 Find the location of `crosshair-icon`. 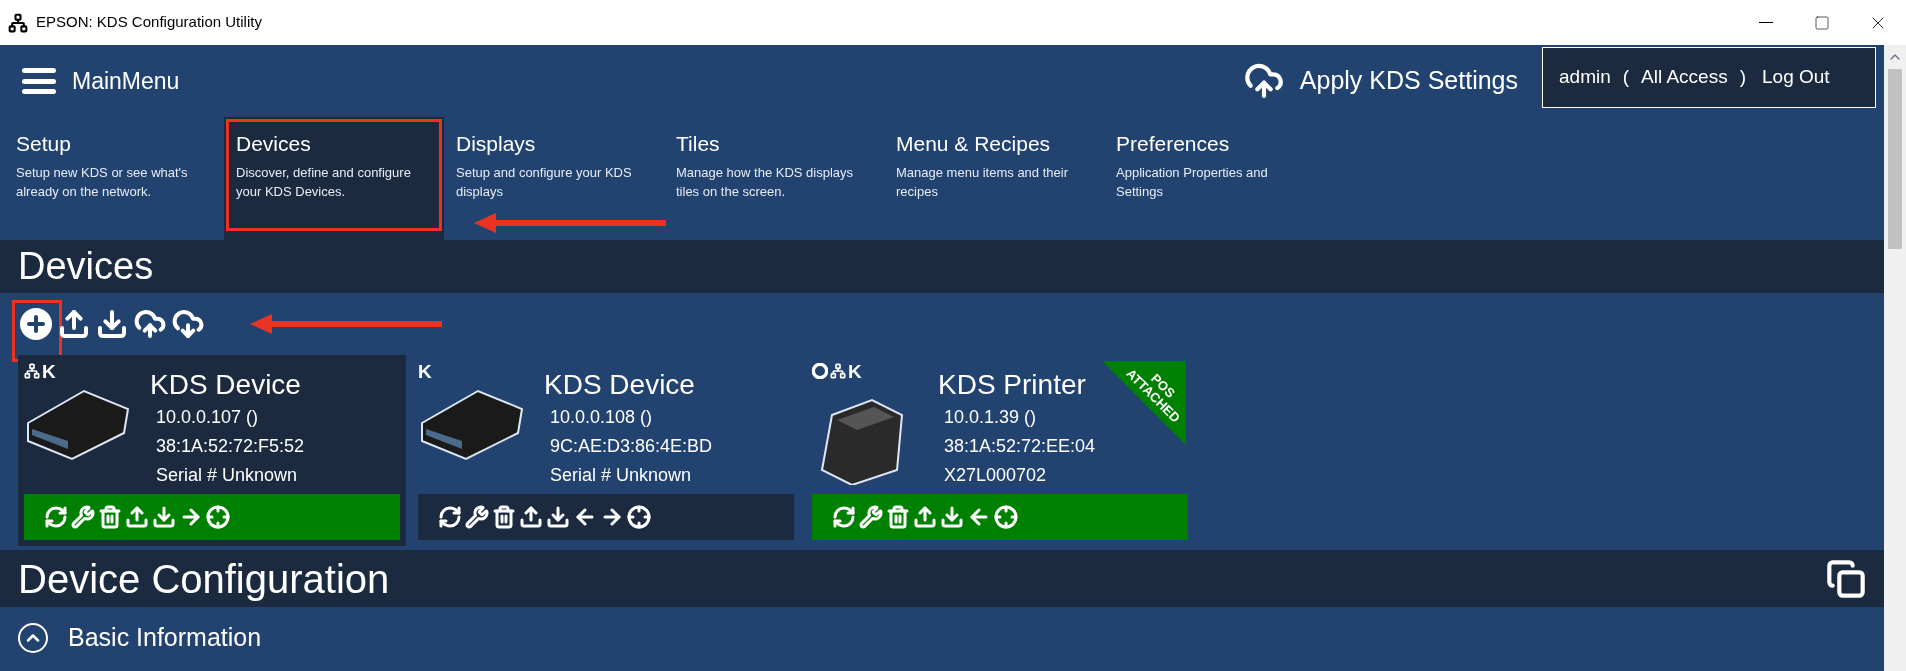

crosshair-icon is located at coordinates (639, 517).